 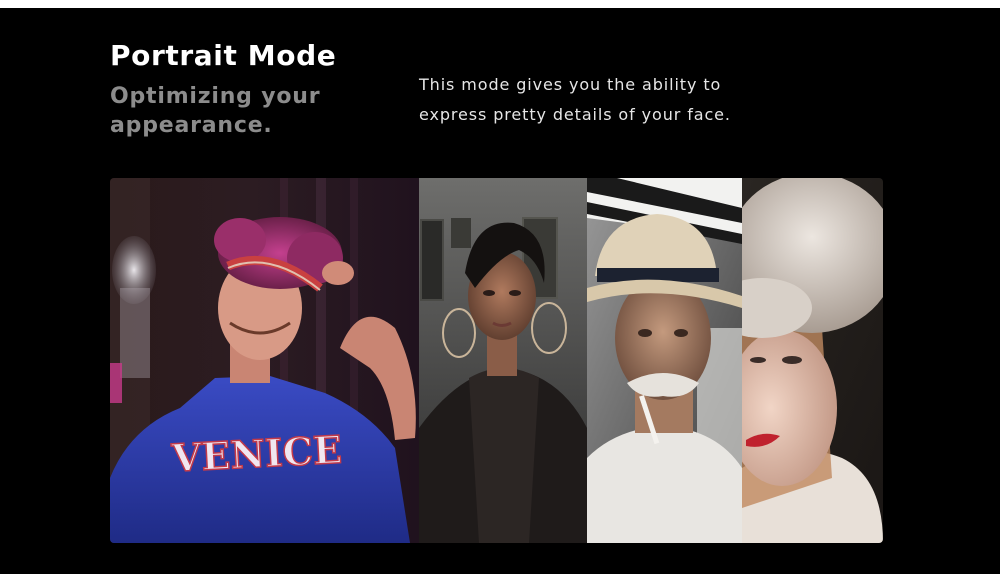 I want to click on portrait-photo-woman-fur-hat, so click(x=812, y=360).